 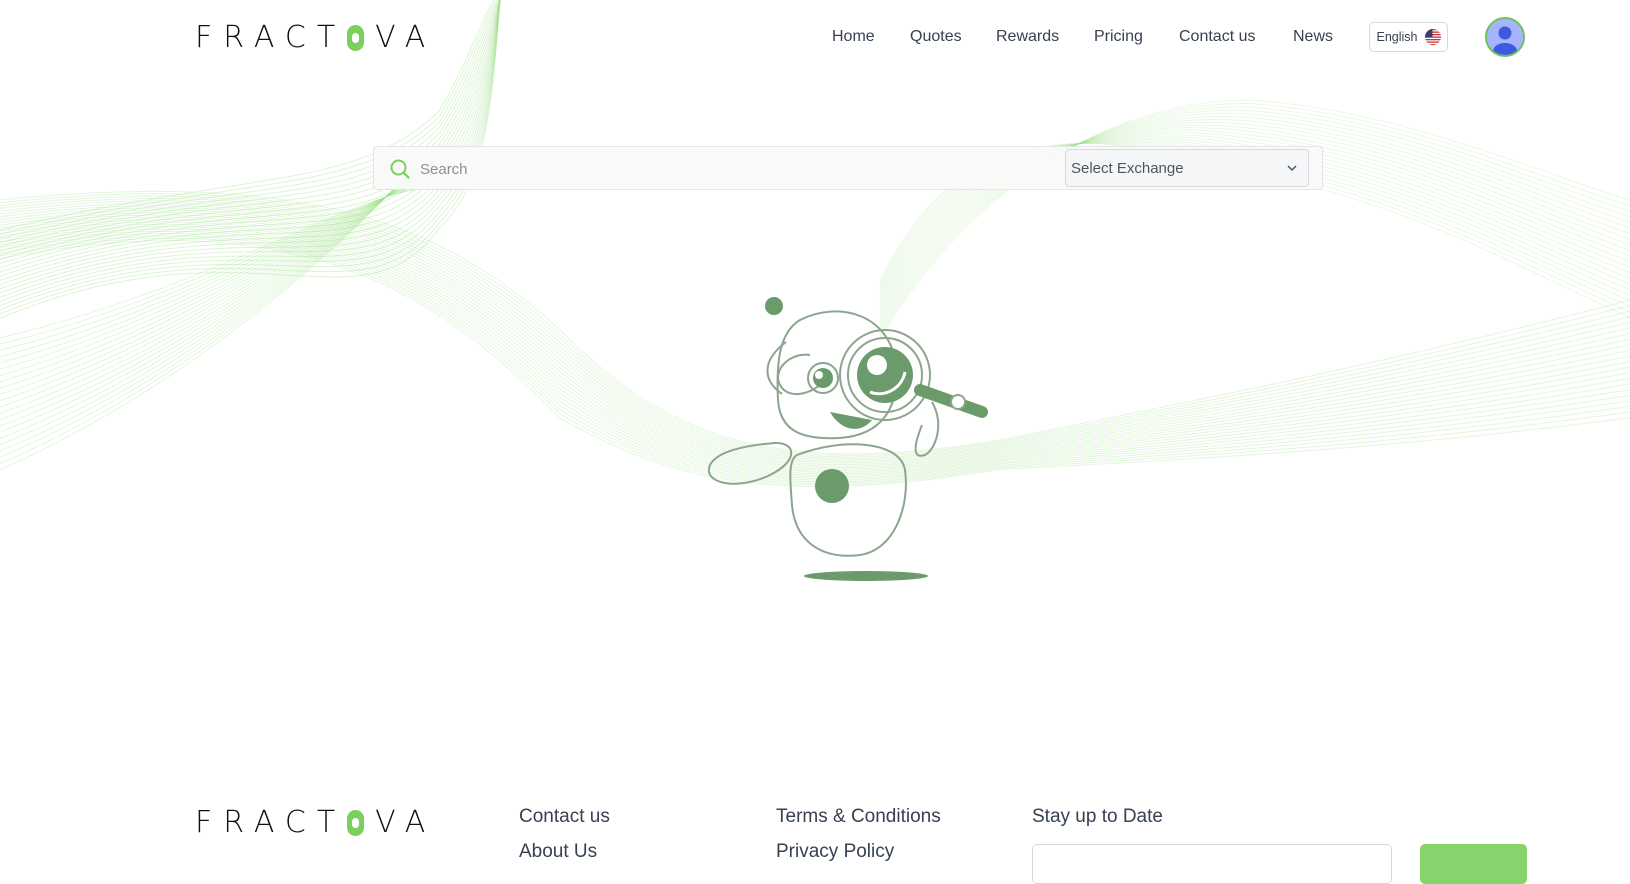 I want to click on footer-logo-text-left: FRACT, so click(x=271, y=822).